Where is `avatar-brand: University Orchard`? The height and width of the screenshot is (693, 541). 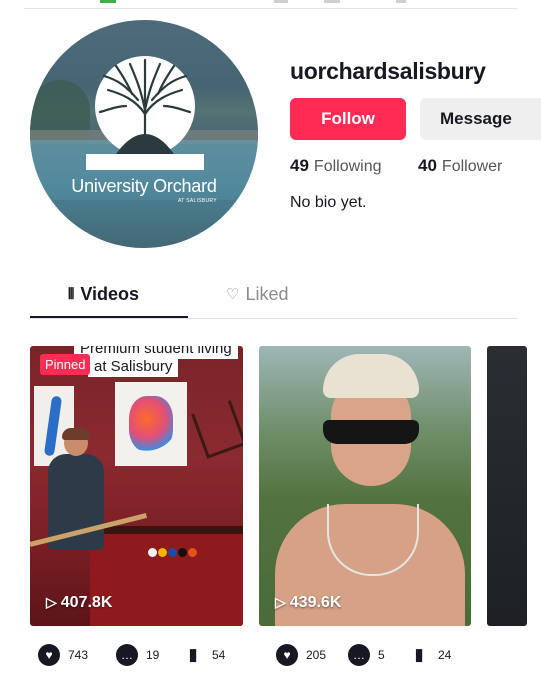 avatar-brand: University Orchard is located at coordinates (144, 186).